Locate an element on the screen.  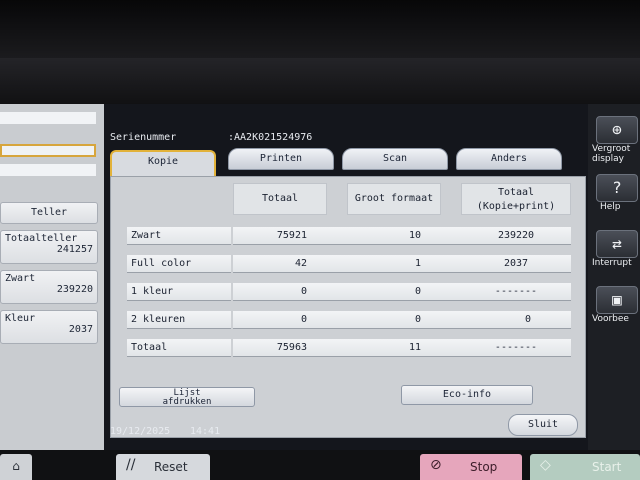
home-icon: ⌂ is located at coordinates (16, 466).